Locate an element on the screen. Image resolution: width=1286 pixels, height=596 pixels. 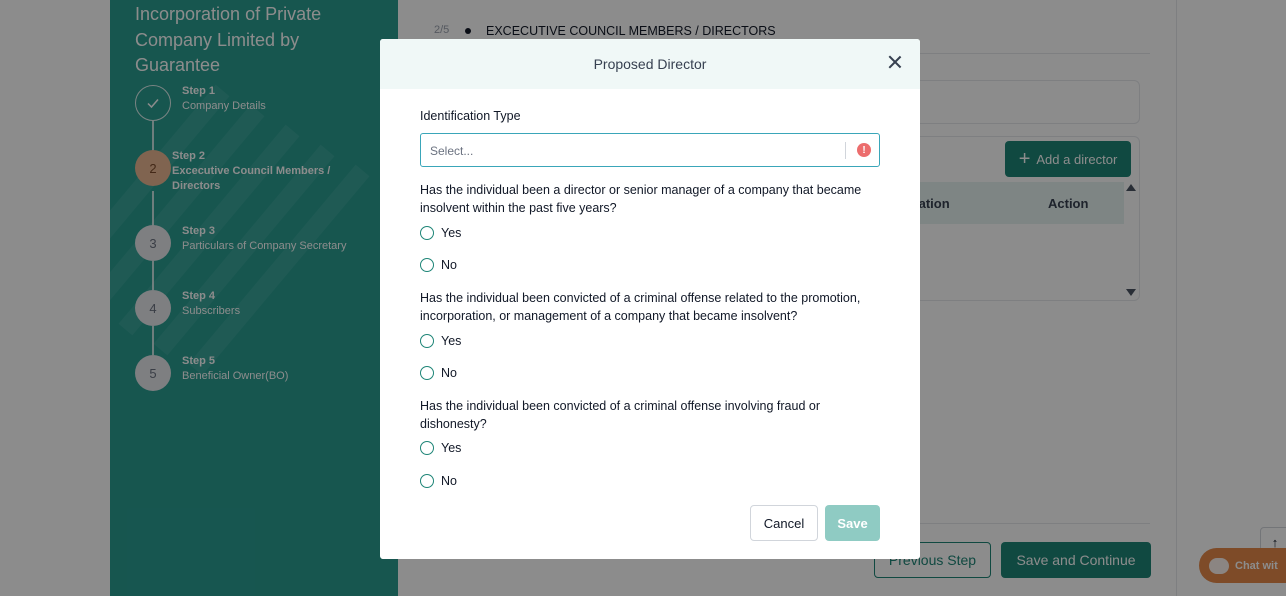
identification-type-label: Identification Type is located at coordinates (470, 116).